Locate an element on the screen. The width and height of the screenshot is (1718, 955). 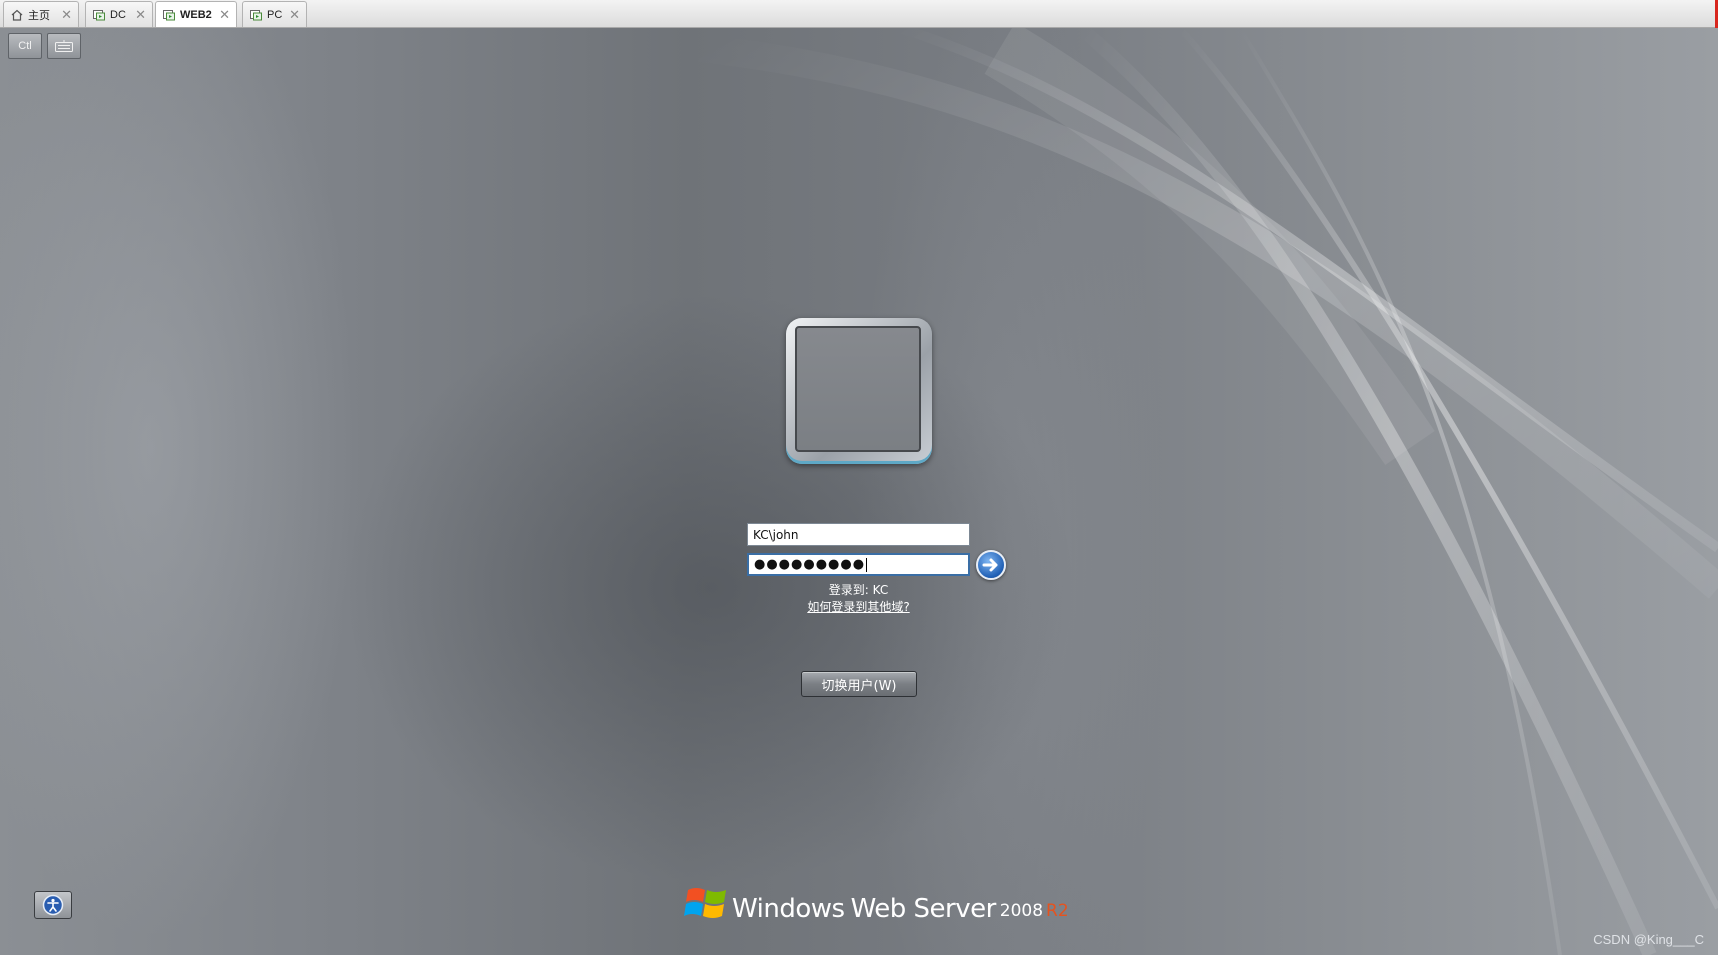
tab-web2: WEB2 ✕ is located at coordinates (196, 14).